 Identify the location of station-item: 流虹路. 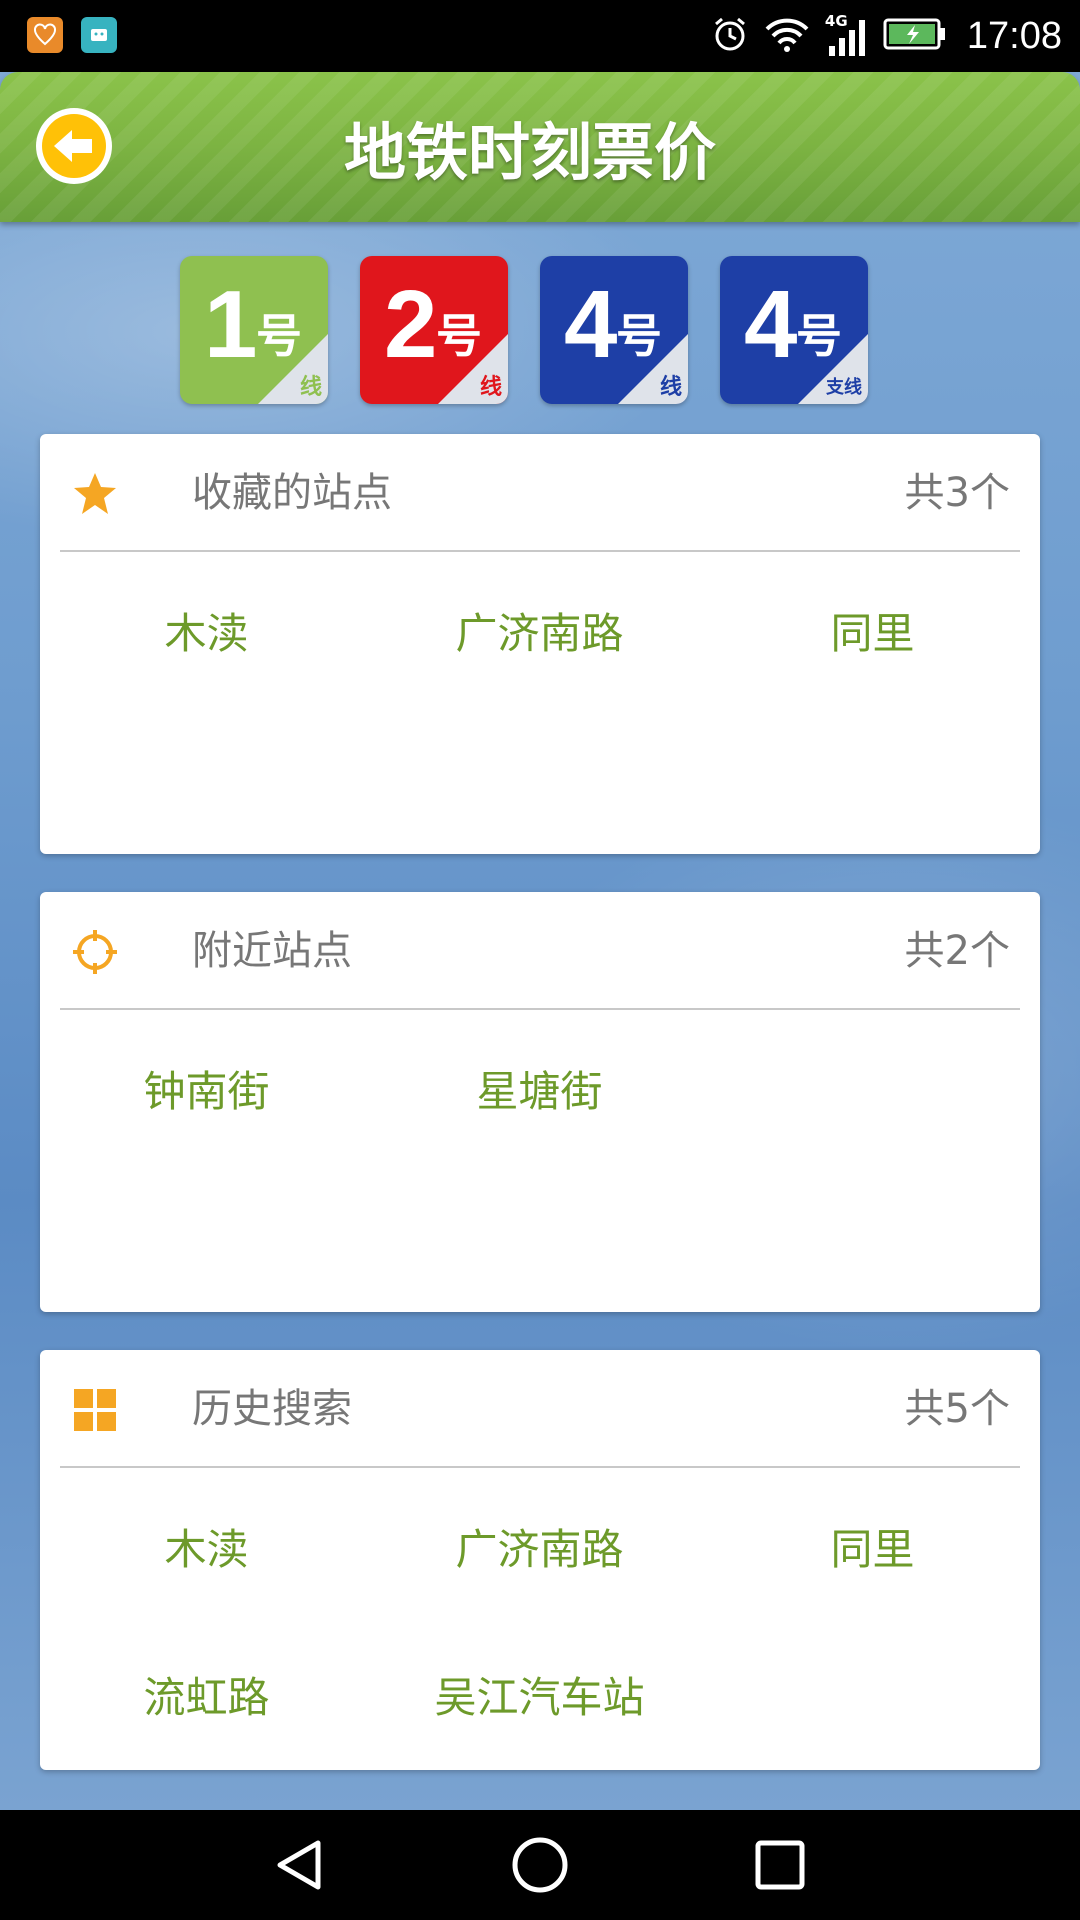
(206, 1694).